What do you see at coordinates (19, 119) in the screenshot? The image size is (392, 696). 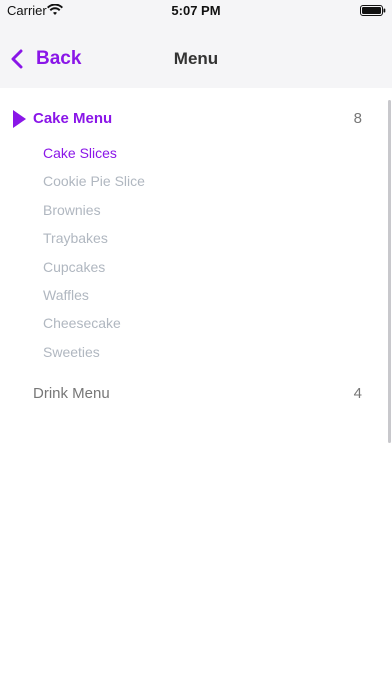 I see `play-arrow-icon` at bounding box center [19, 119].